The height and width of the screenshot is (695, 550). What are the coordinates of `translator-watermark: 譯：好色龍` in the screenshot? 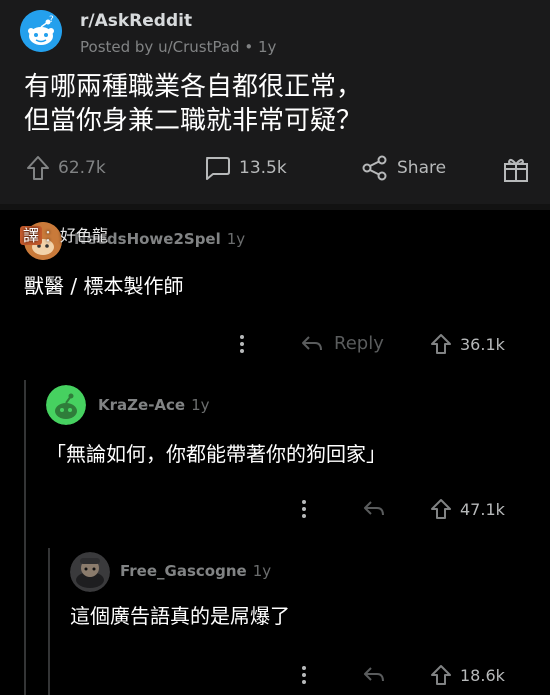 It's located at (64, 234).